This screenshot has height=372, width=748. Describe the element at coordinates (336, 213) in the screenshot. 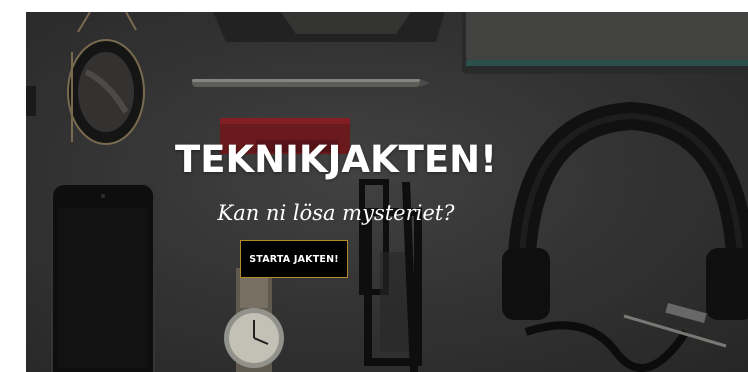

I see `hero-subtitle: Kan ni lösa mysteriet?` at that location.